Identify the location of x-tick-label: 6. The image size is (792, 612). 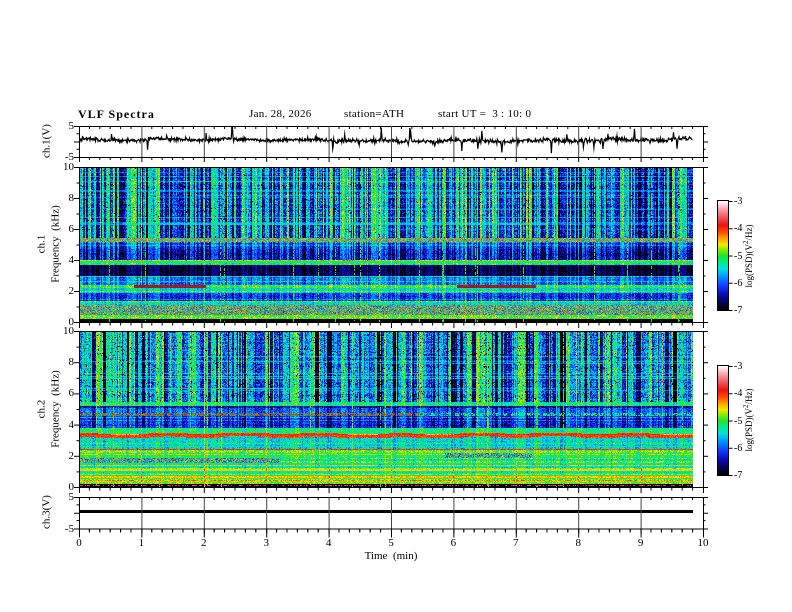
(453, 543).